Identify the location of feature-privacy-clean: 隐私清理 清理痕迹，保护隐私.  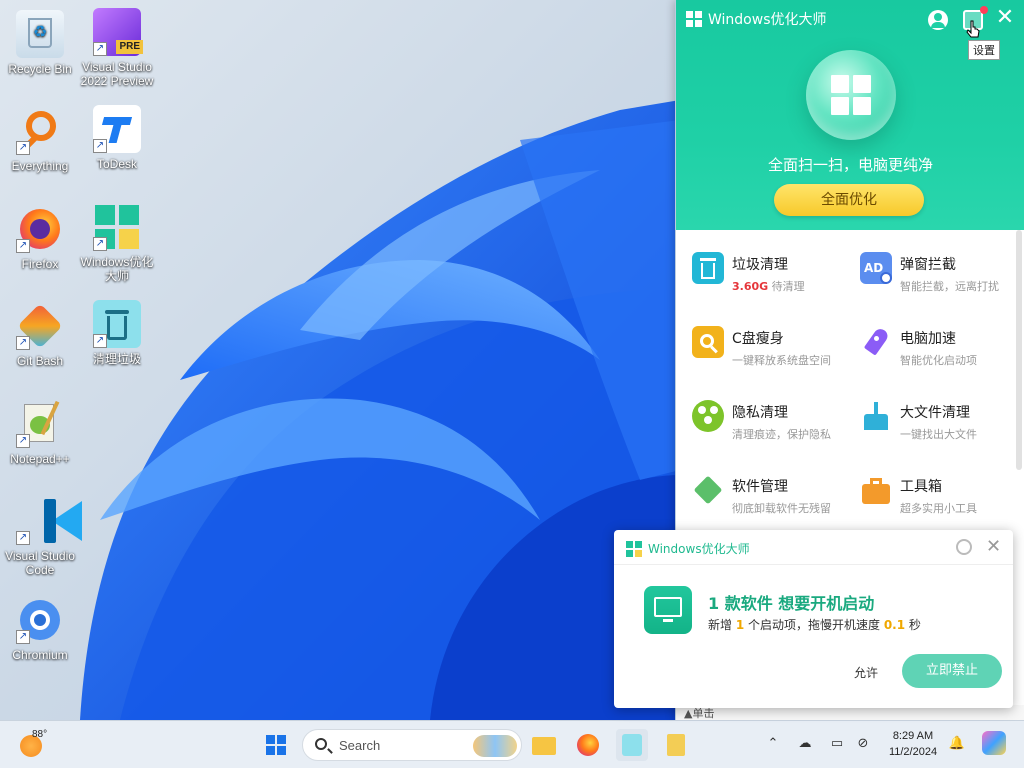
(760, 418).